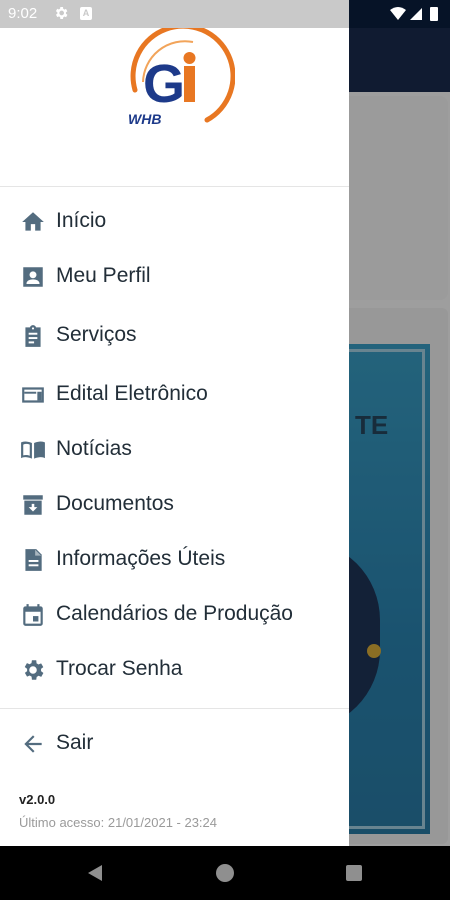 Image resolution: width=450 pixels, height=900 pixels. Describe the element at coordinates (33, 505) in the screenshot. I see `archive-icon` at that location.